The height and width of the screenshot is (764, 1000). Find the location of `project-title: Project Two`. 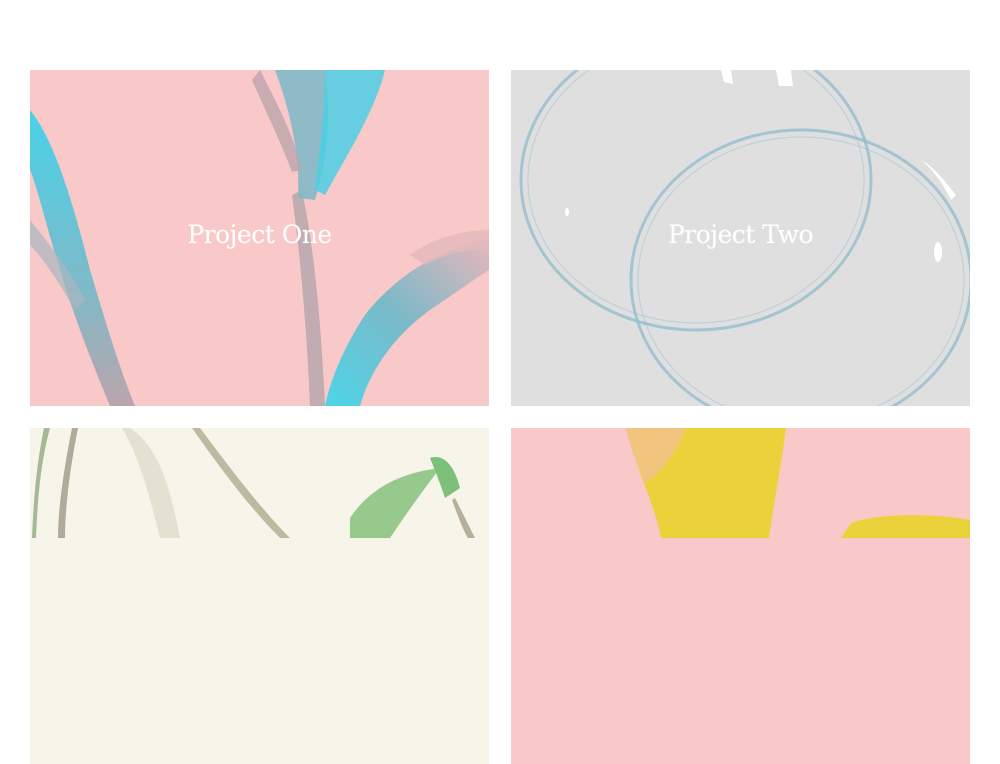

project-title: Project Two is located at coordinates (740, 234).